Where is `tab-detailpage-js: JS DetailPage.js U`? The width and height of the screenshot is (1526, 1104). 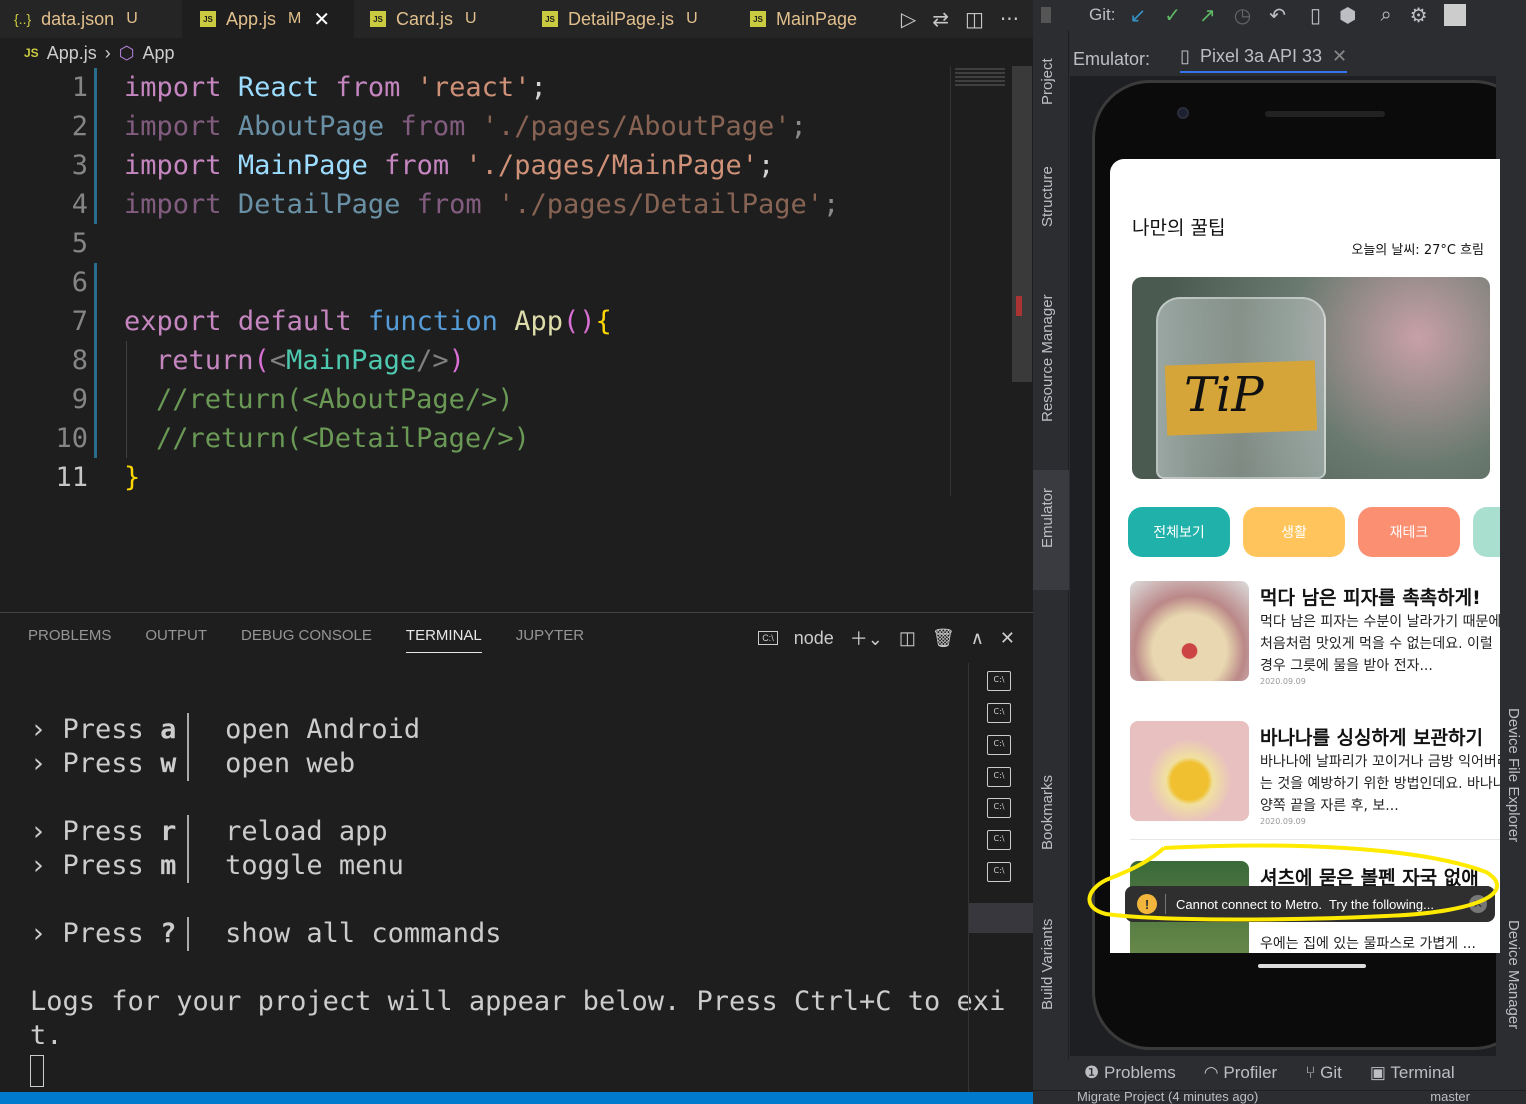
tab-detailpage-js: JS DetailPage.js U is located at coordinates (632, 19).